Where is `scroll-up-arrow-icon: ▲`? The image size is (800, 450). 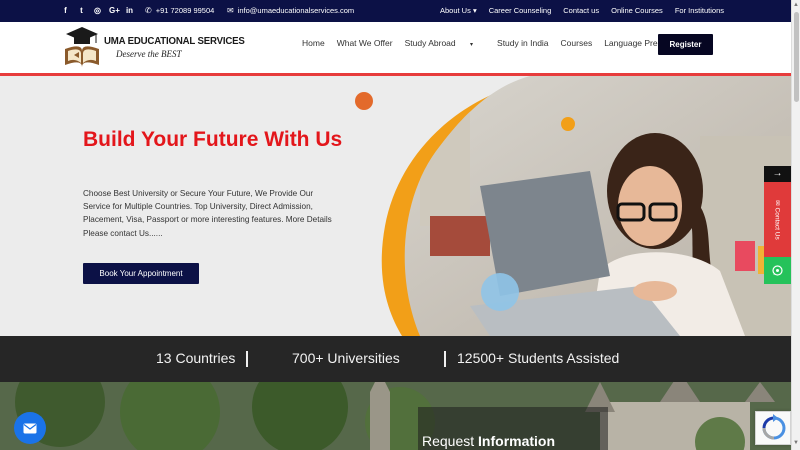 scroll-up-arrow-icon: ▲ is located at coordinates (796, 5).